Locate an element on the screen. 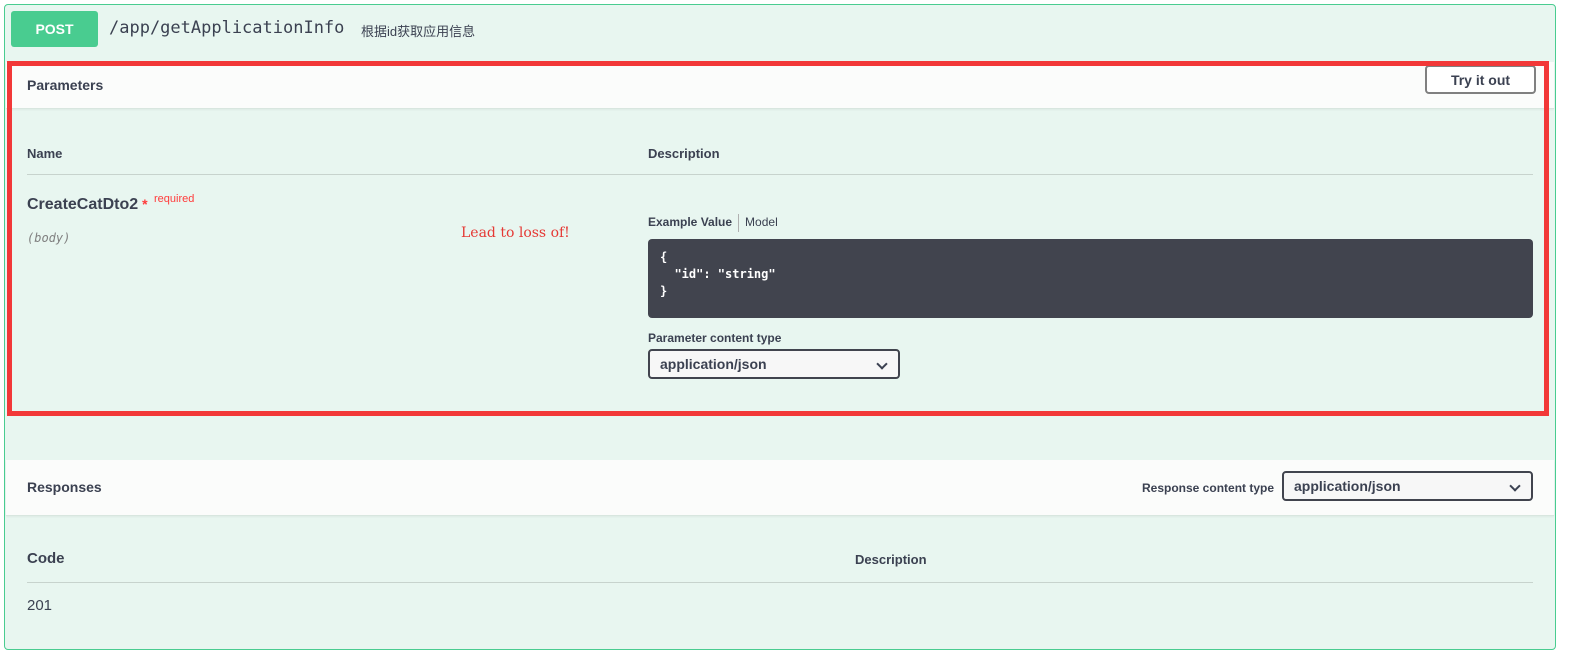  tab-example-value: Example Value is located at coordinates (690, 222).